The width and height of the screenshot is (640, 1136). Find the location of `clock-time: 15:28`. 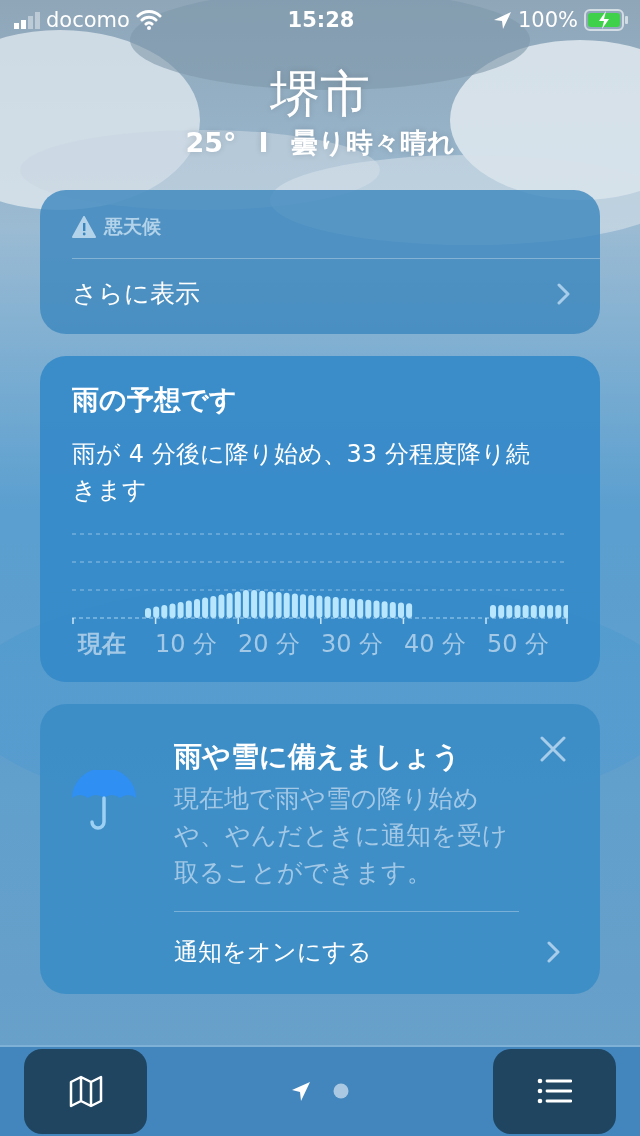

clock-time: 15:28 is located at coordinates (321, 20).